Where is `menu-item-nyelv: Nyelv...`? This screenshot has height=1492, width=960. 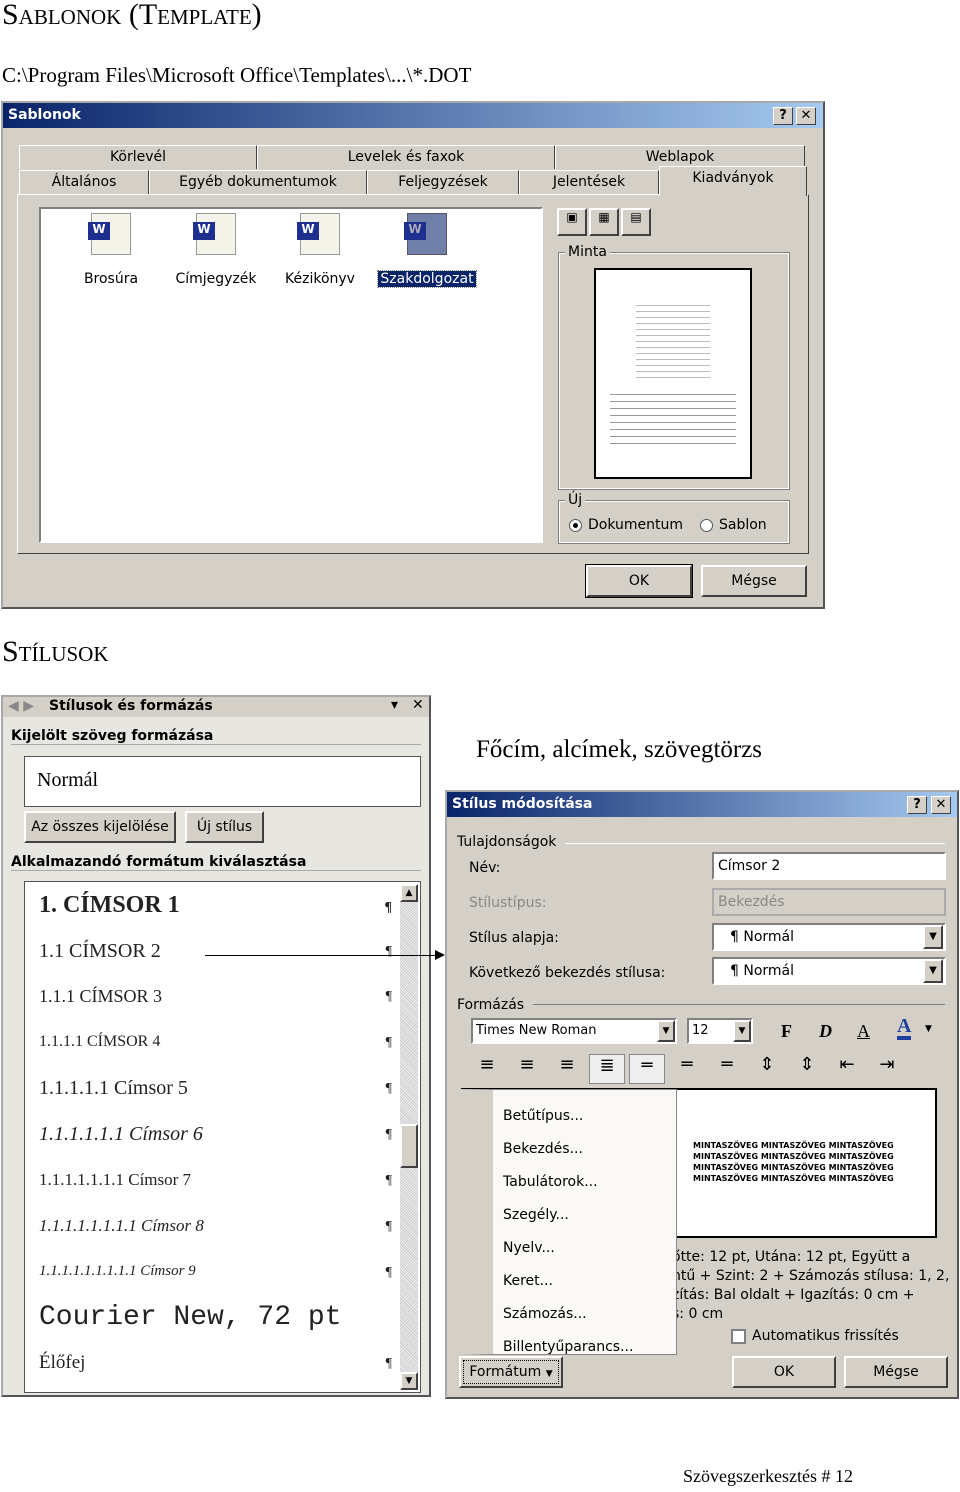
menu-item-nyelv: Nyelv... is located at coordinates (568, 1248).